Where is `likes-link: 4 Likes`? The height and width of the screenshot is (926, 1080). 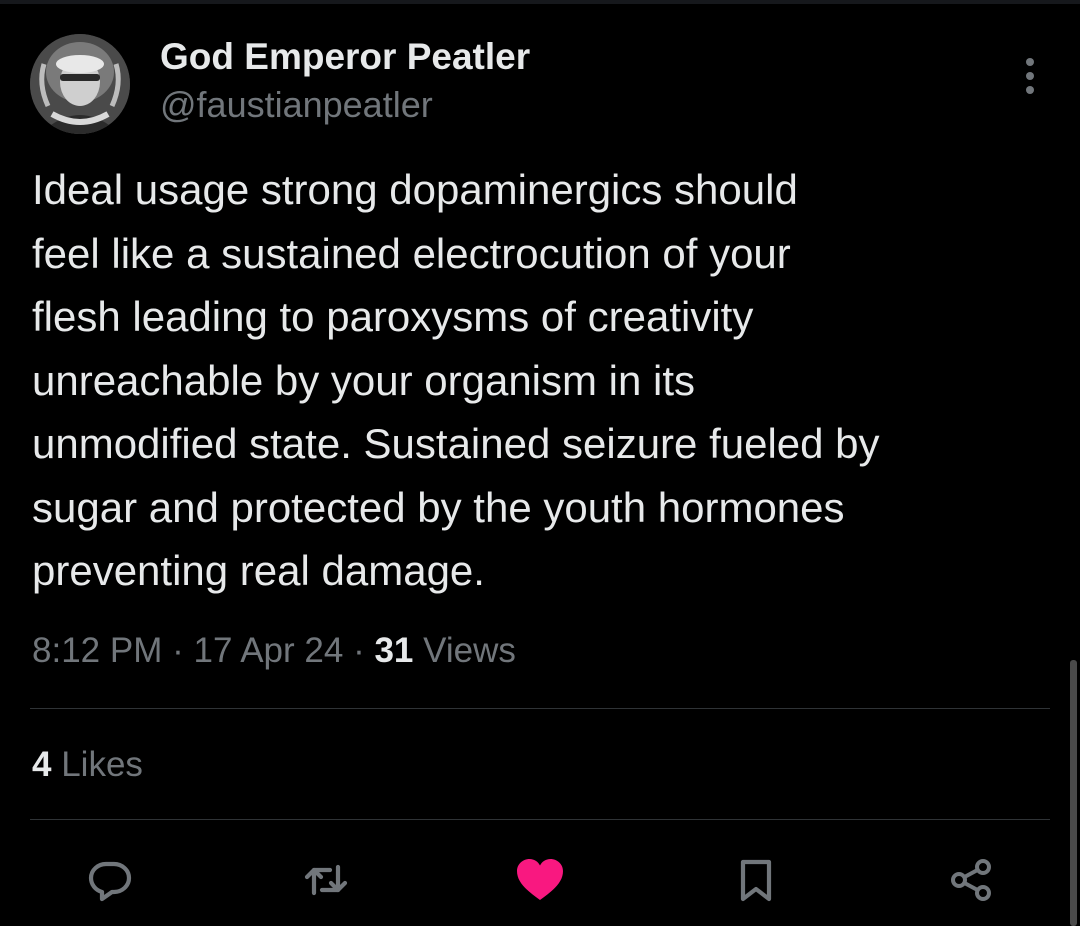 likes-link: 4 Likes is located at coordinates (87, 765).